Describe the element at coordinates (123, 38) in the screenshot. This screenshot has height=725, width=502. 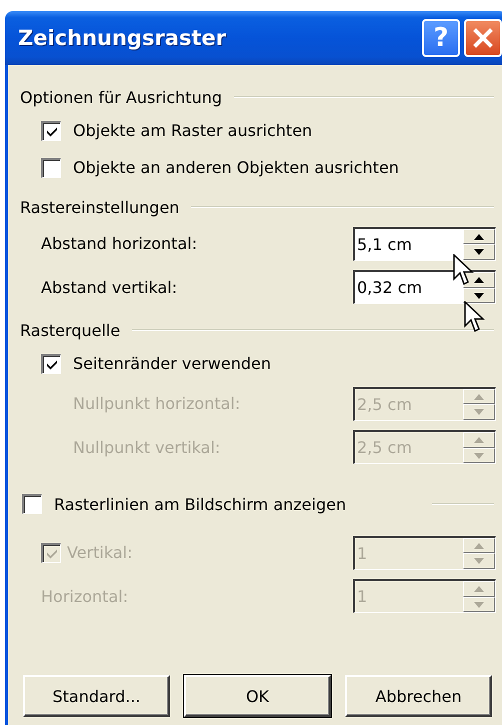
I see `window-title: Zeichnungsraster` at that location.